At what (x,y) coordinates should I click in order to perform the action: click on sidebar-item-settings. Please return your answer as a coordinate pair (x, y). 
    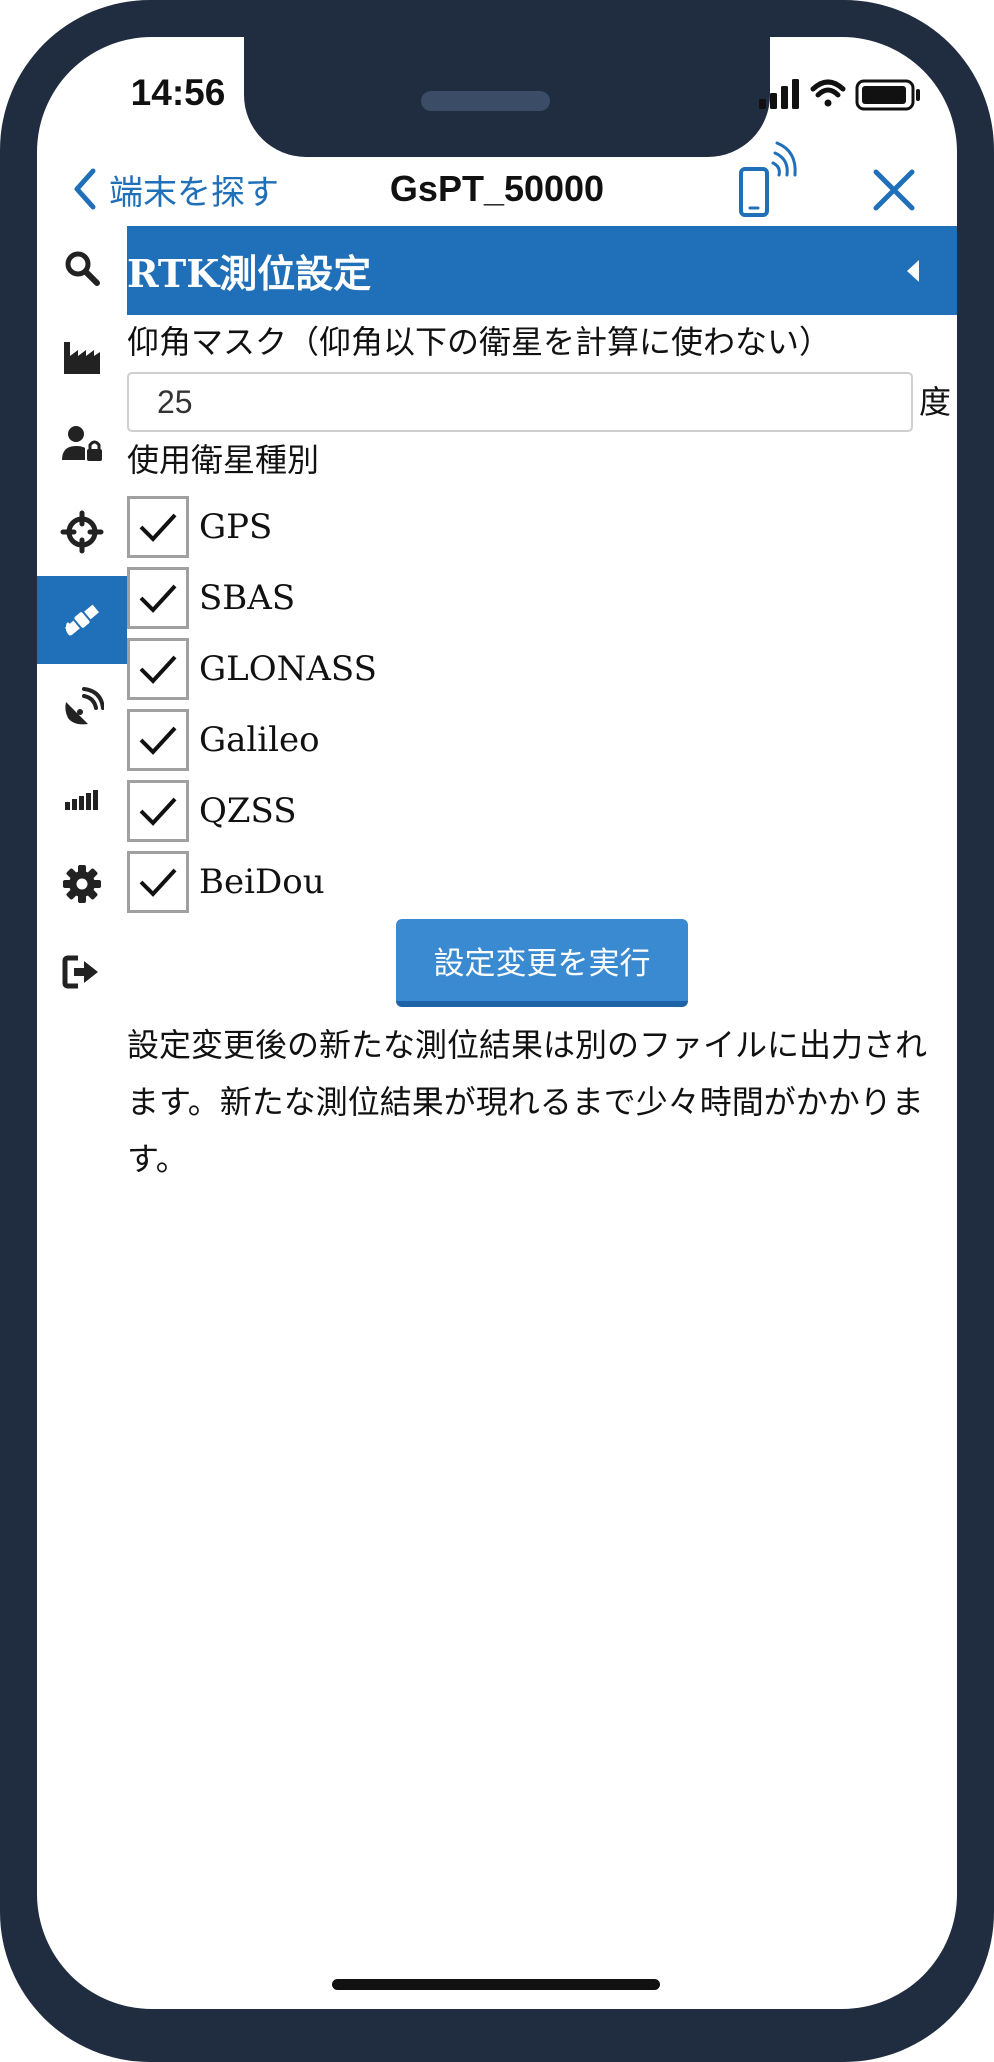
    Looking at the image, I should click on (82, 884).